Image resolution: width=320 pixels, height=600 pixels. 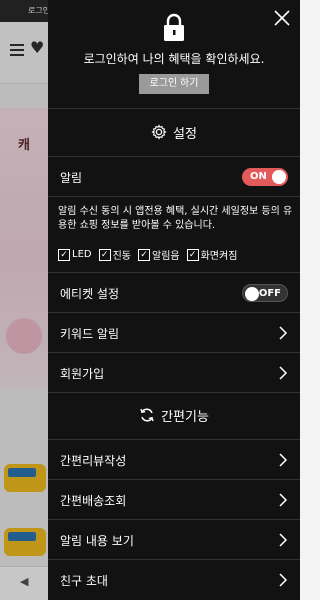 I want to click on notification-view-label: 알림 내용 보기, so click(x=97, y=540).